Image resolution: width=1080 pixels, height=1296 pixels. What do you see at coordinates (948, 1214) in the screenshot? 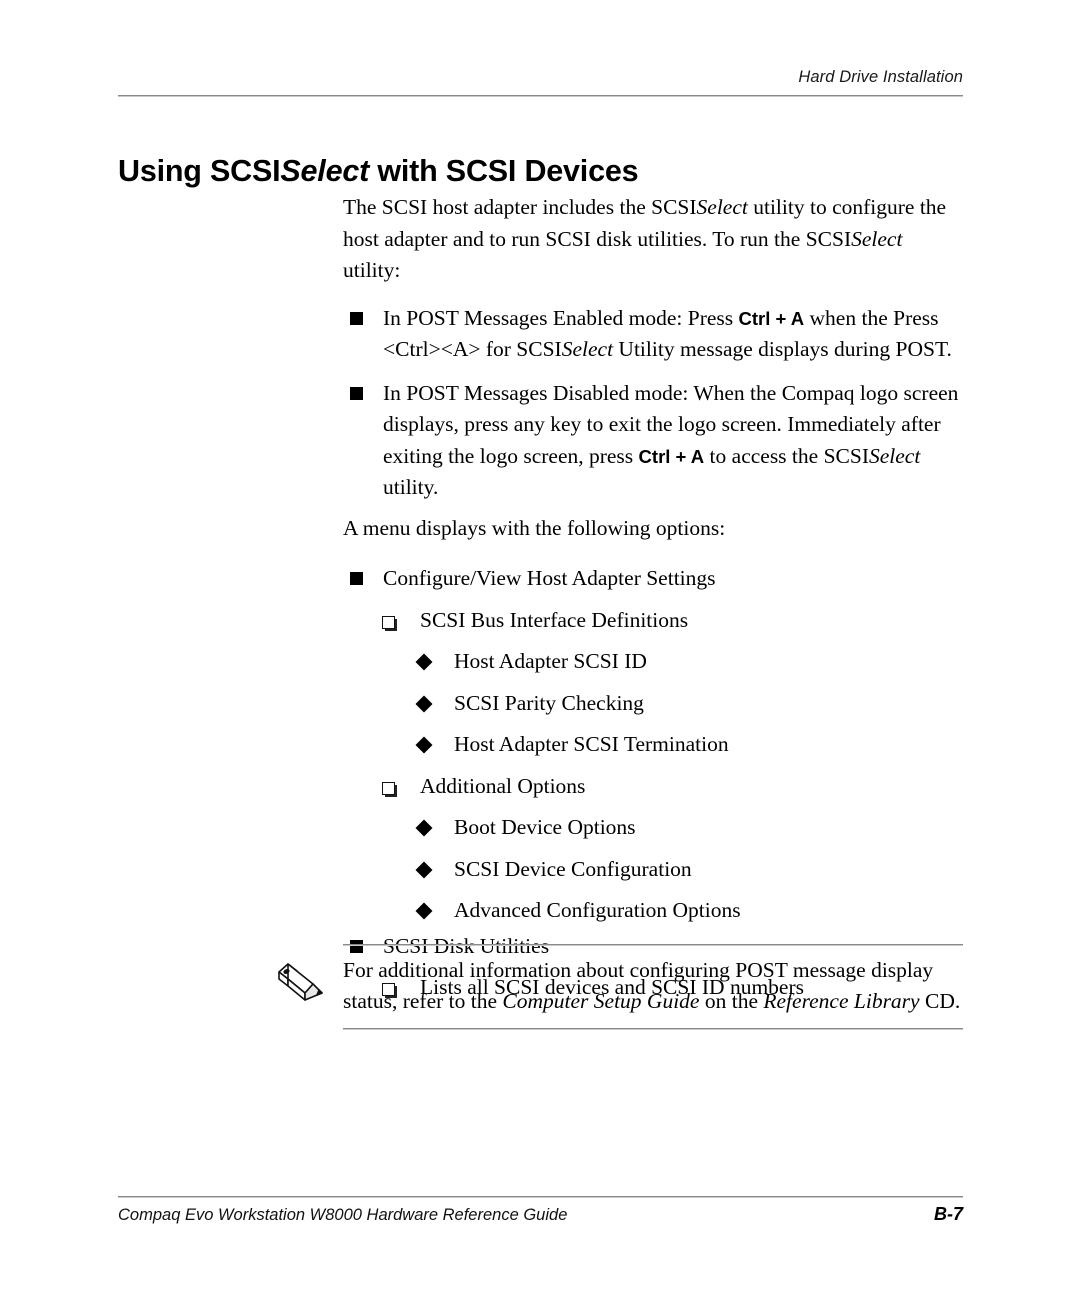
I see `footer-page-number: B-7` at bounding box center [948, 1214].